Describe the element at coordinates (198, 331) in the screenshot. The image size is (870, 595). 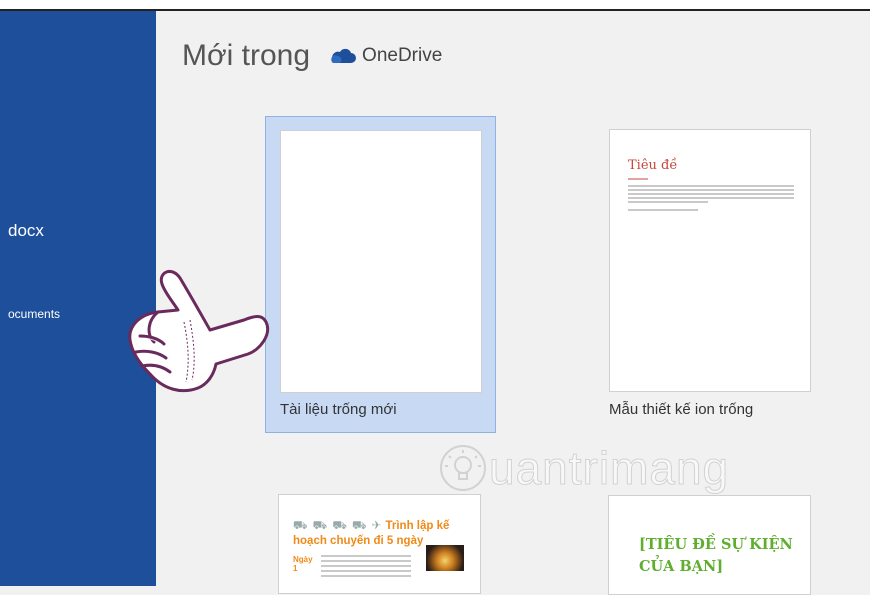
I see `pointing-hand-icon` at that location.